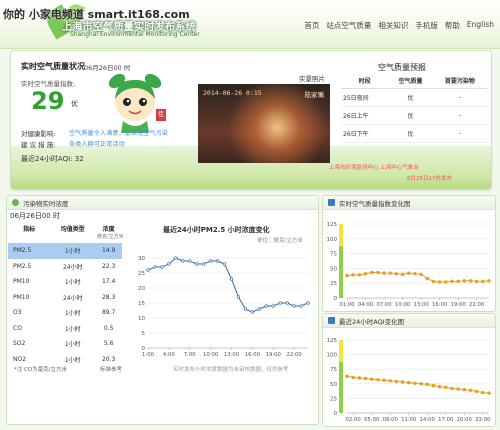  I want to click on aqi24-value: 32, so click(79, 159).